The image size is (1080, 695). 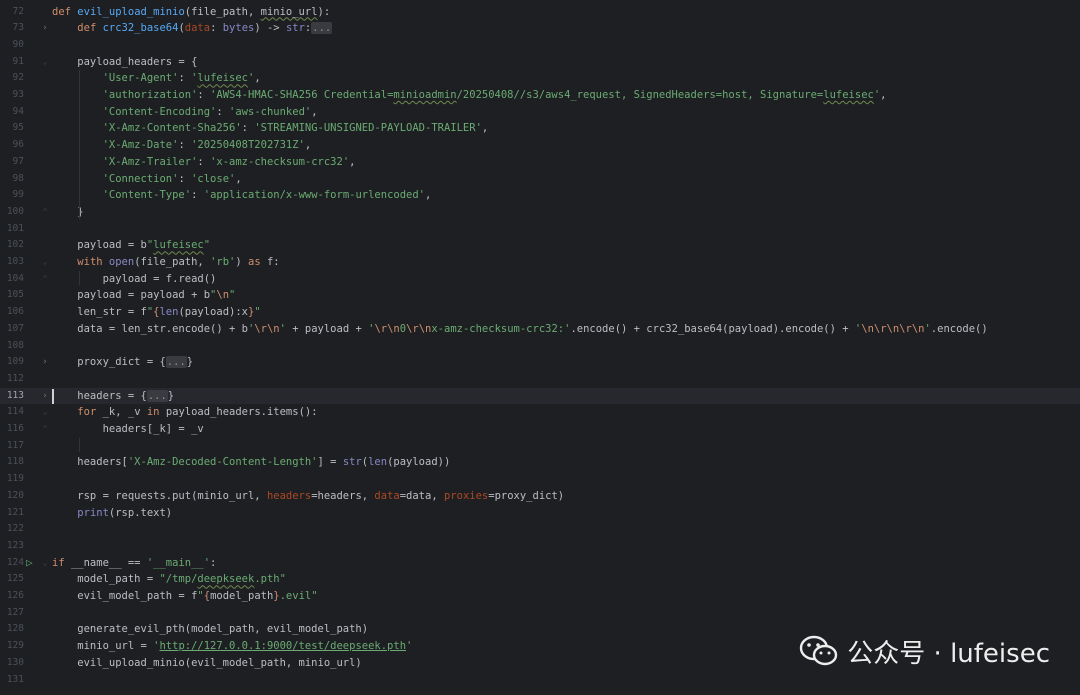 What do you see at coordinates (197, 412) in the screenshot?
I see `code-text: for _k, _v in payload_headers.items():` at bounding box center [197, 412].